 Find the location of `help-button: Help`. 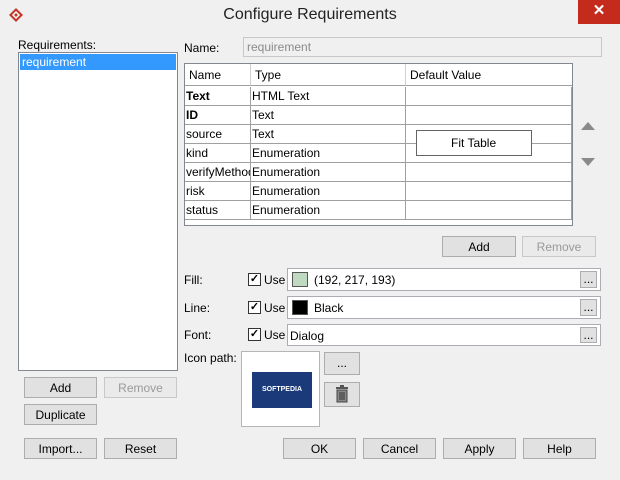

help-button: Help is located at coordinates (559, 448).